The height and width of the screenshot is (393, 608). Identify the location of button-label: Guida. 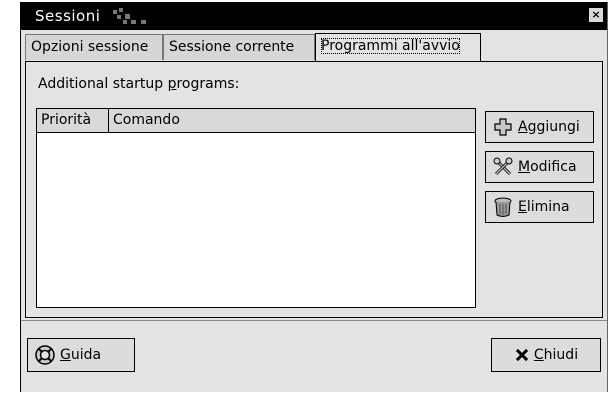
(81, 355).